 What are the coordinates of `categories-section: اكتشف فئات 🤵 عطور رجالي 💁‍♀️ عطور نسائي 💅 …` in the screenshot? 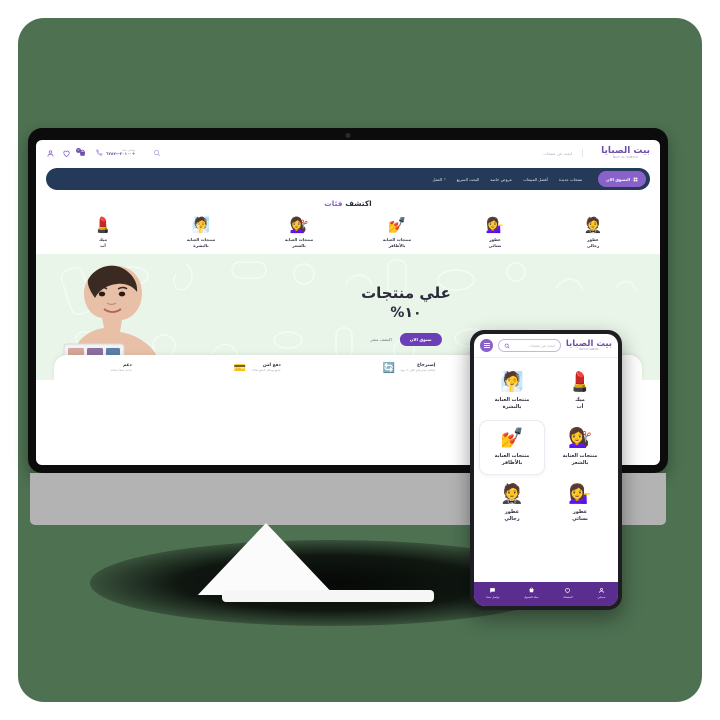 It's located at (348, 222).